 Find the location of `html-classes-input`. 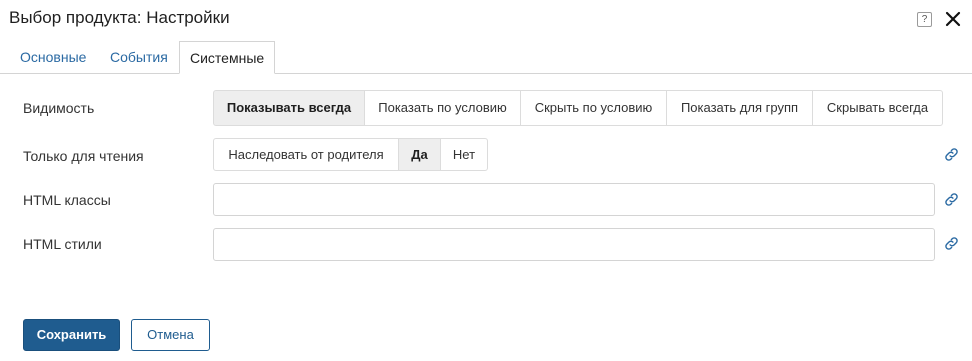

html-classes-input is located at coordinates (574, 199).